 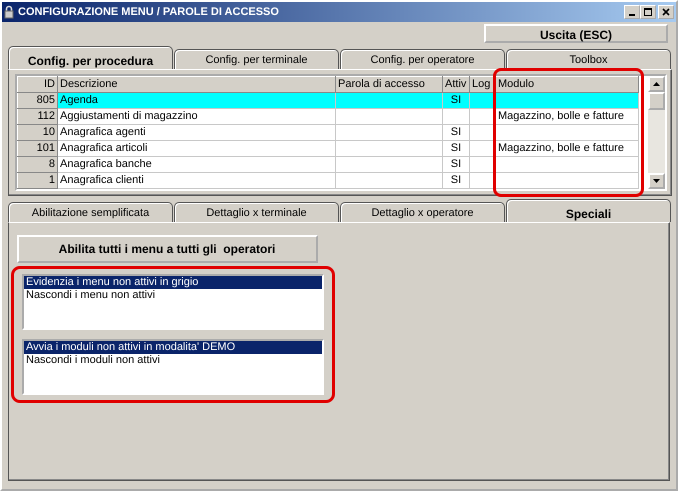 What do you see at coordinates (197, 132) in the screenshot?
I see `table-cell: Anagrafica agenti` at bounding box center [197, 132].